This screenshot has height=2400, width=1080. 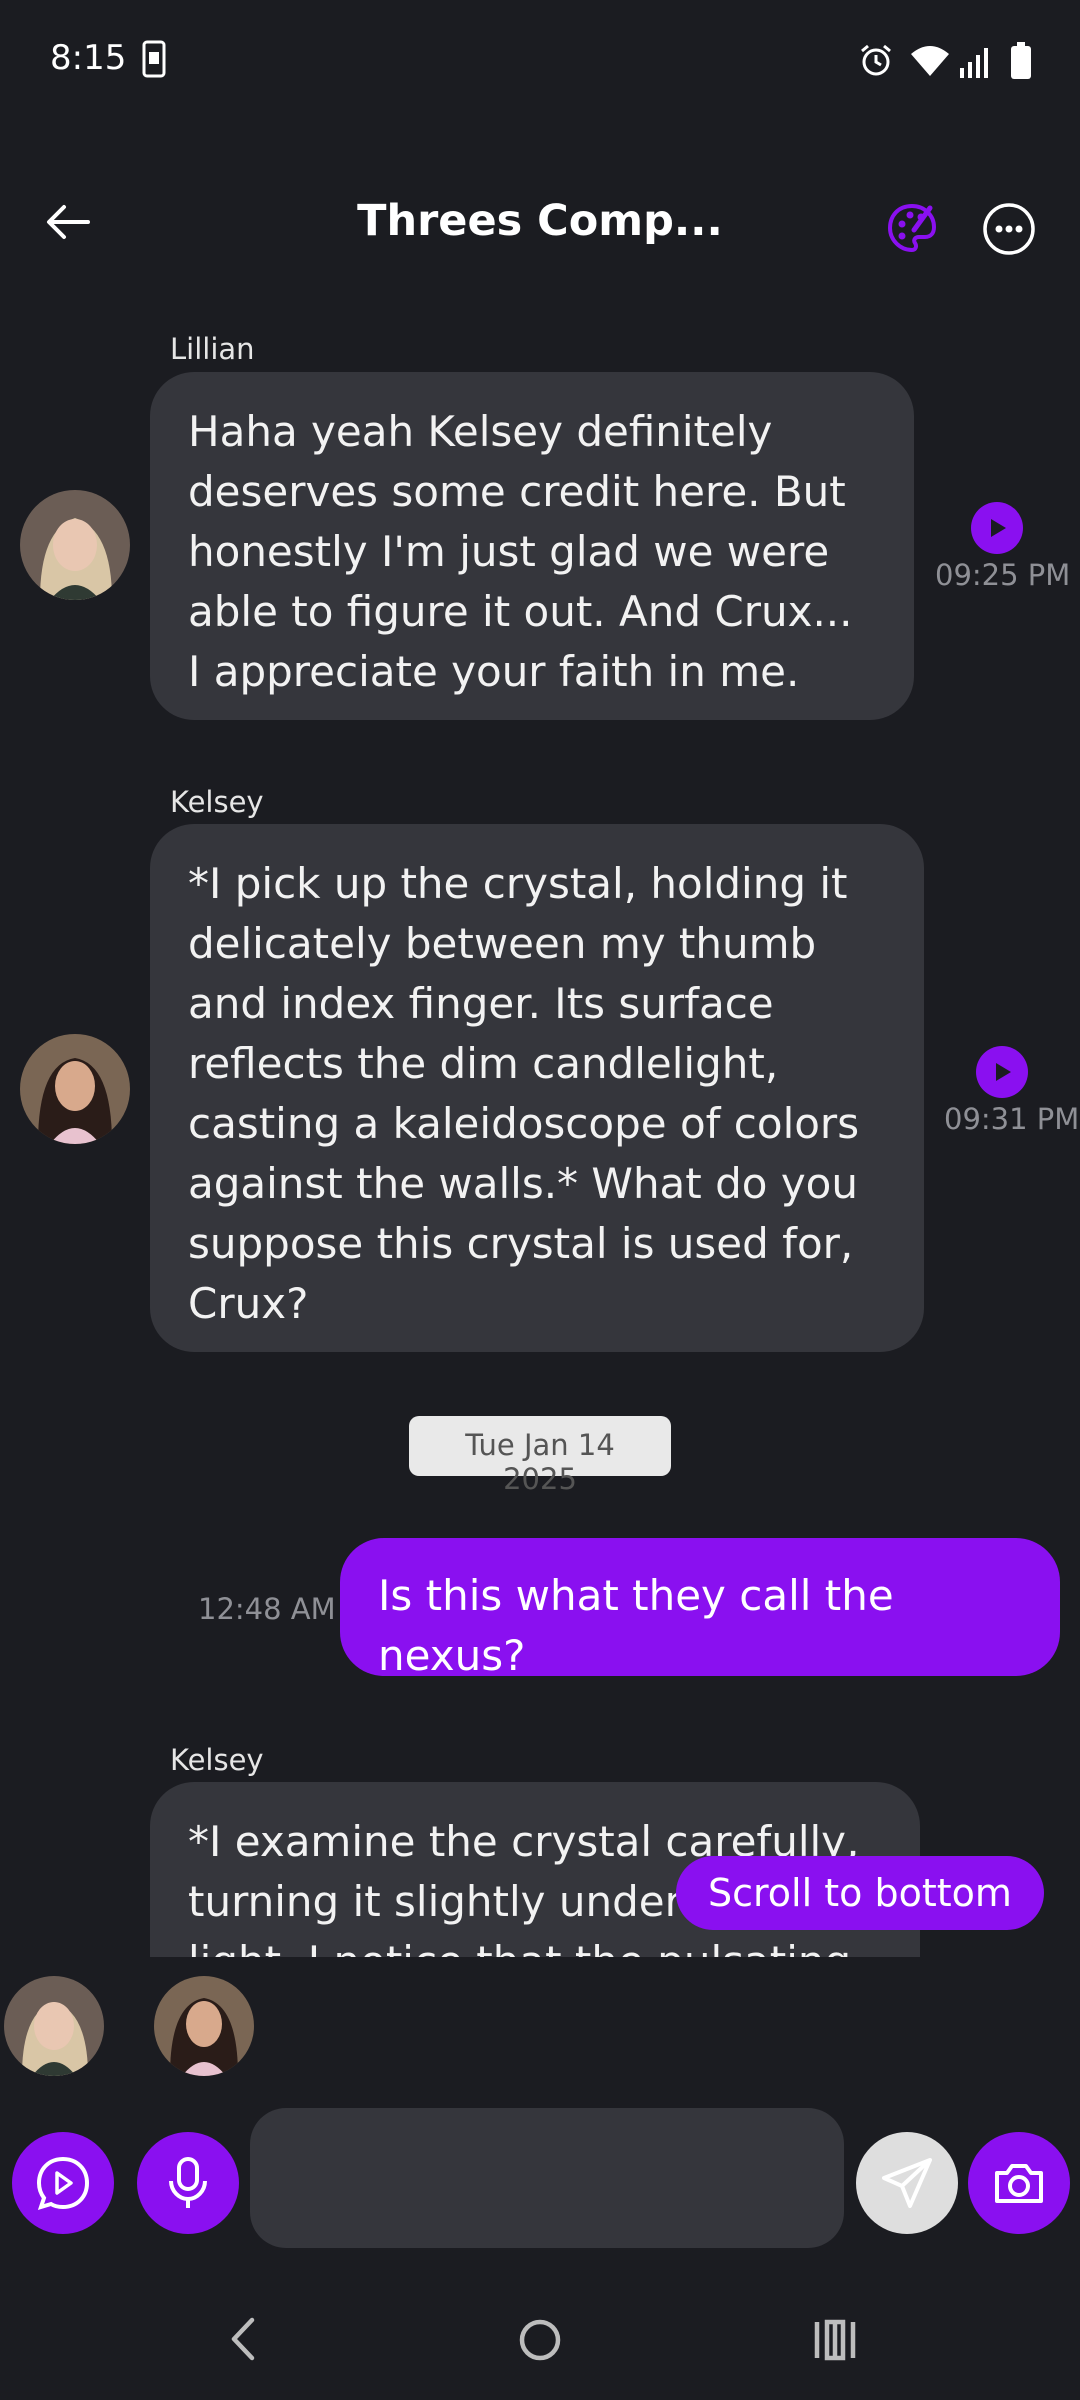 I want to click on play-conversation-button, so click(x=63, y=2183).